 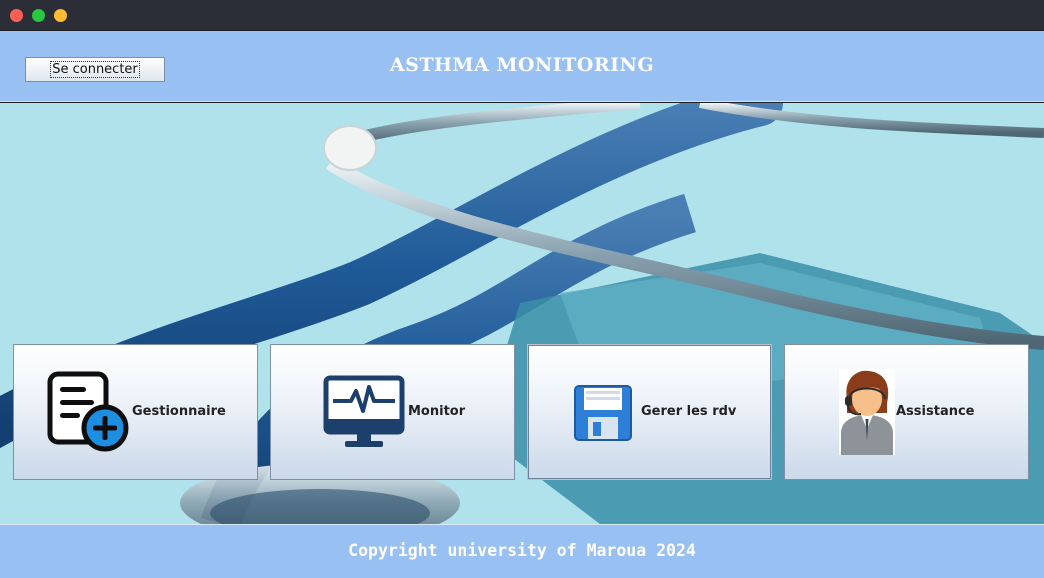 What do you see at coordinates (603, 413) in the screenshot?
I see `floppy-disk-icon` at bounding box center [603, 413].